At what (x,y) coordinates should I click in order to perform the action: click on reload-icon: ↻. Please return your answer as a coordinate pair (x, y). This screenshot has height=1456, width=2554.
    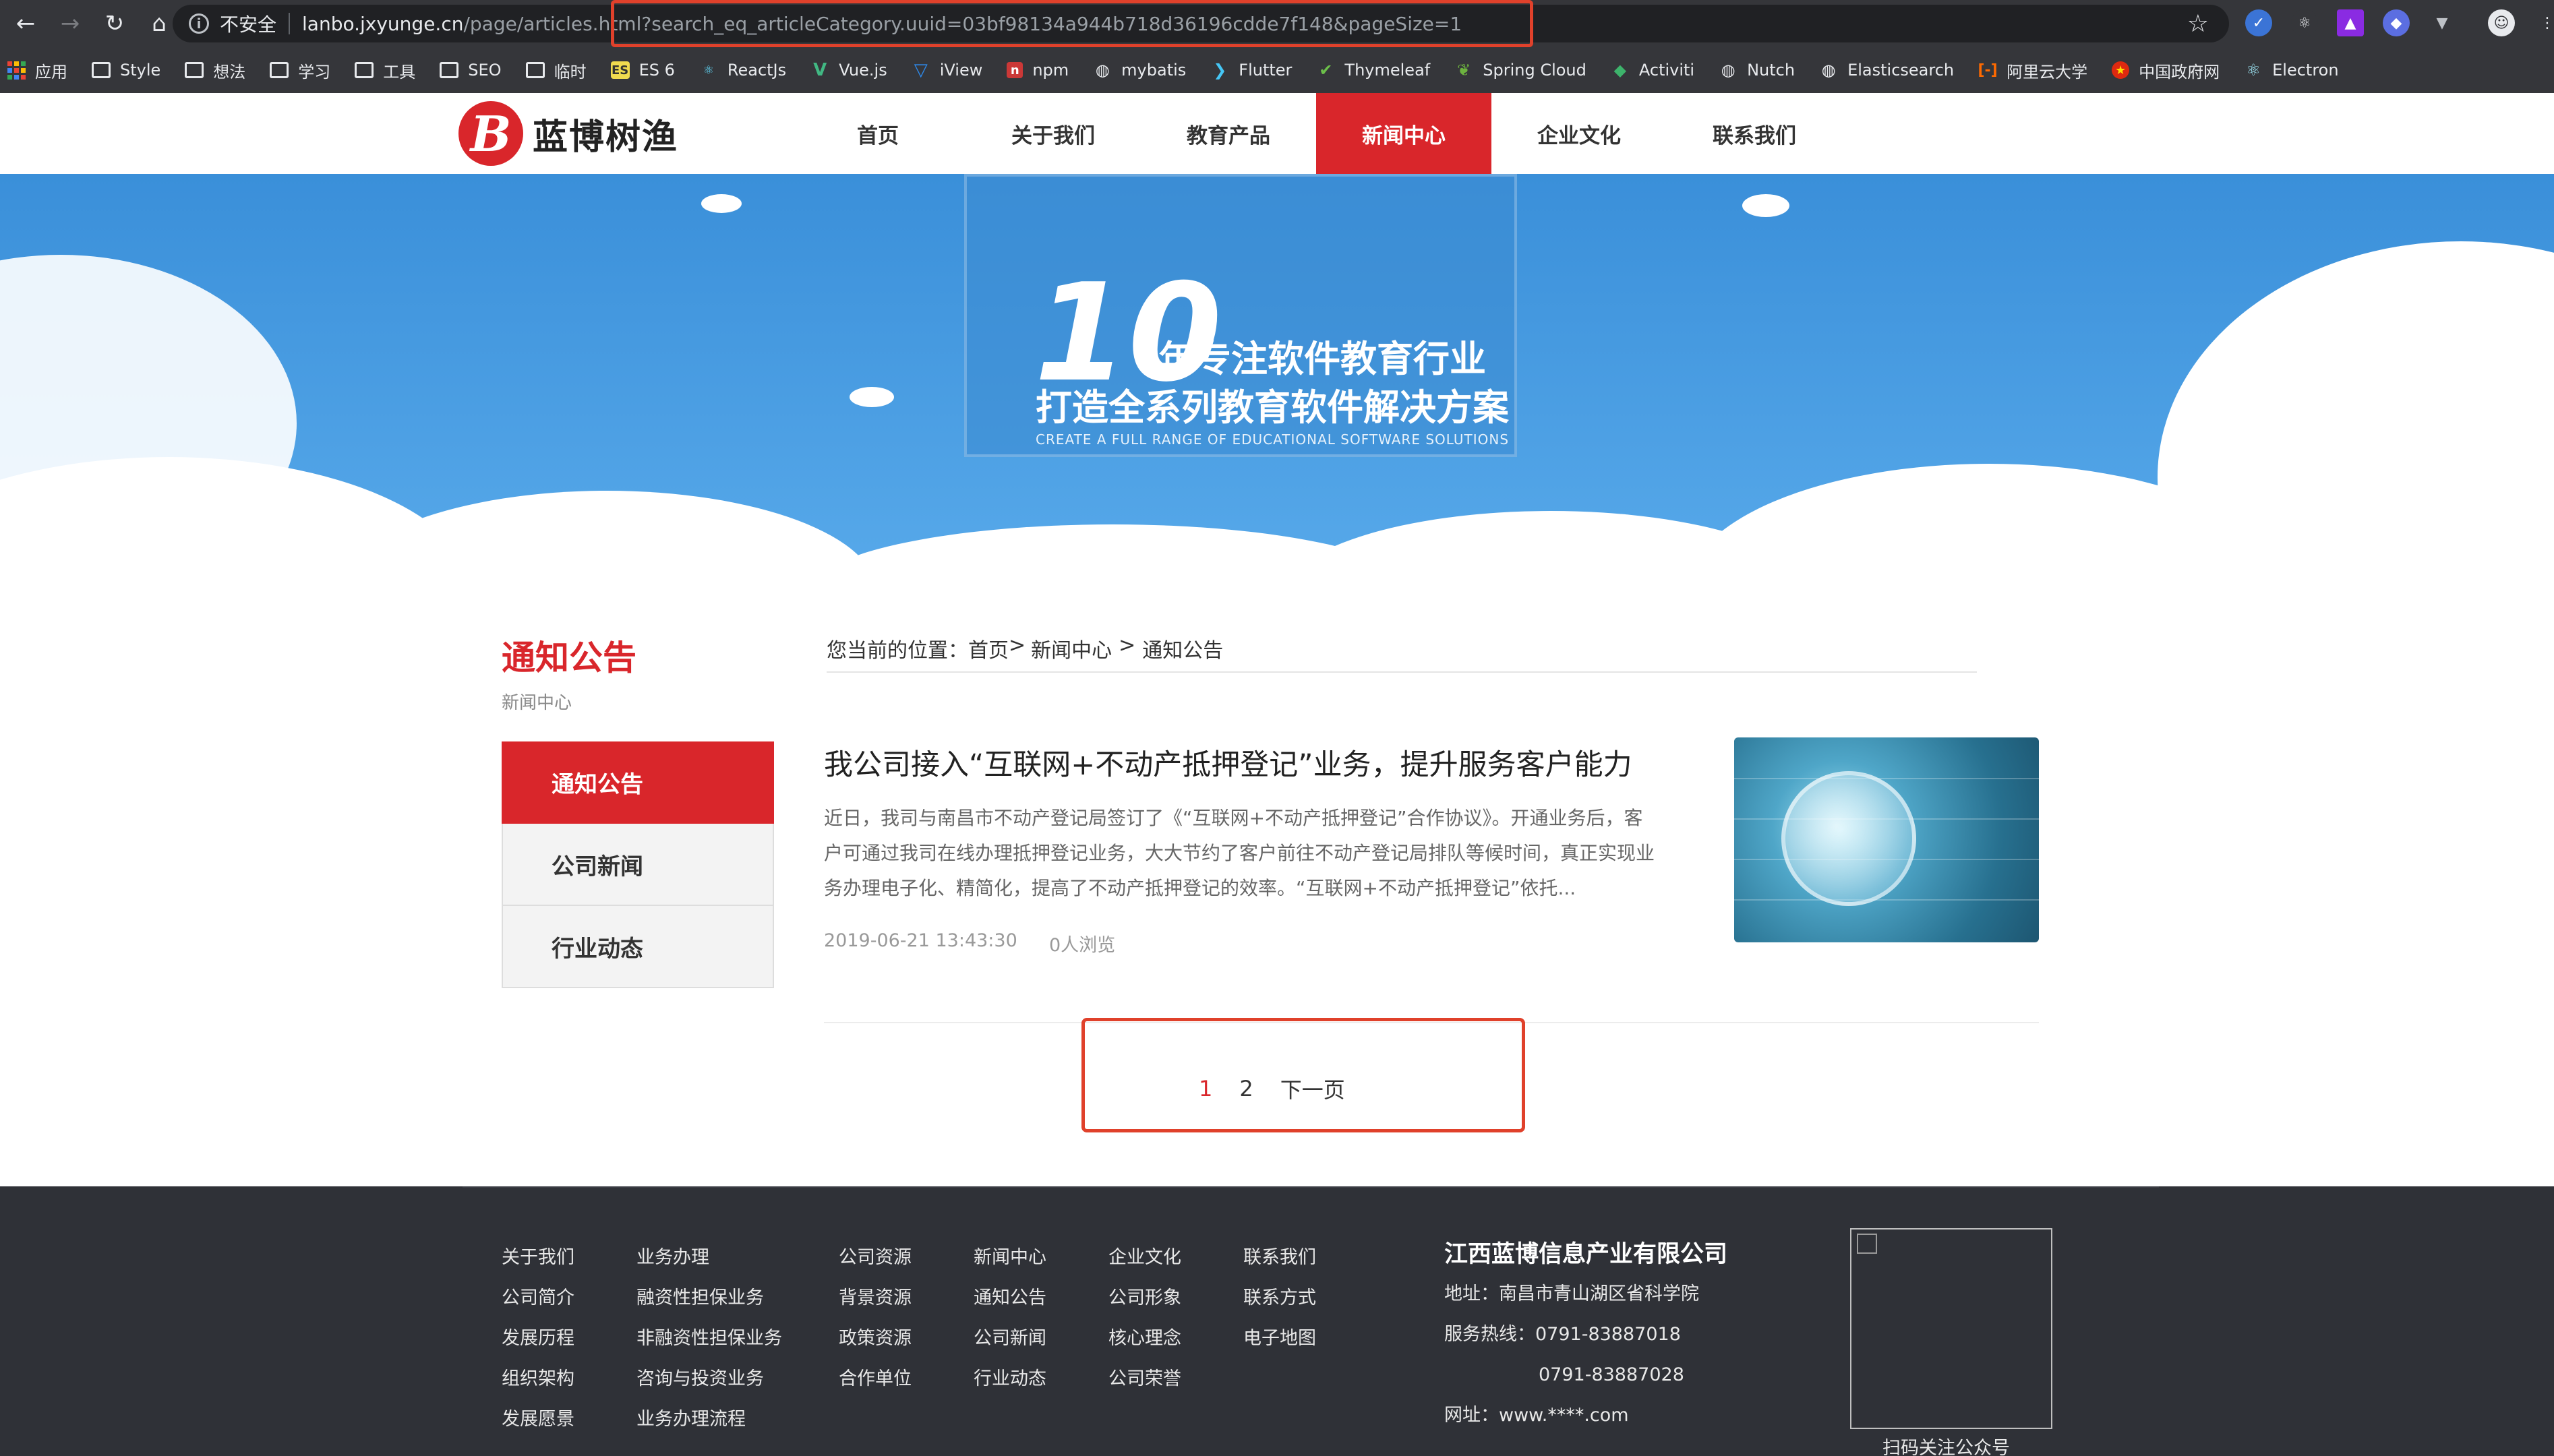
    Looking at the image, I should click on (114, 23).